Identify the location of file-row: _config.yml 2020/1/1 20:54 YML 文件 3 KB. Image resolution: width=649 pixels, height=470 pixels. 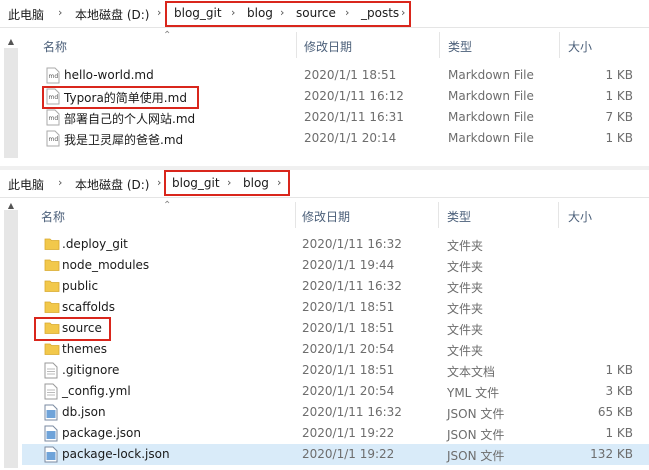
(335, 391).